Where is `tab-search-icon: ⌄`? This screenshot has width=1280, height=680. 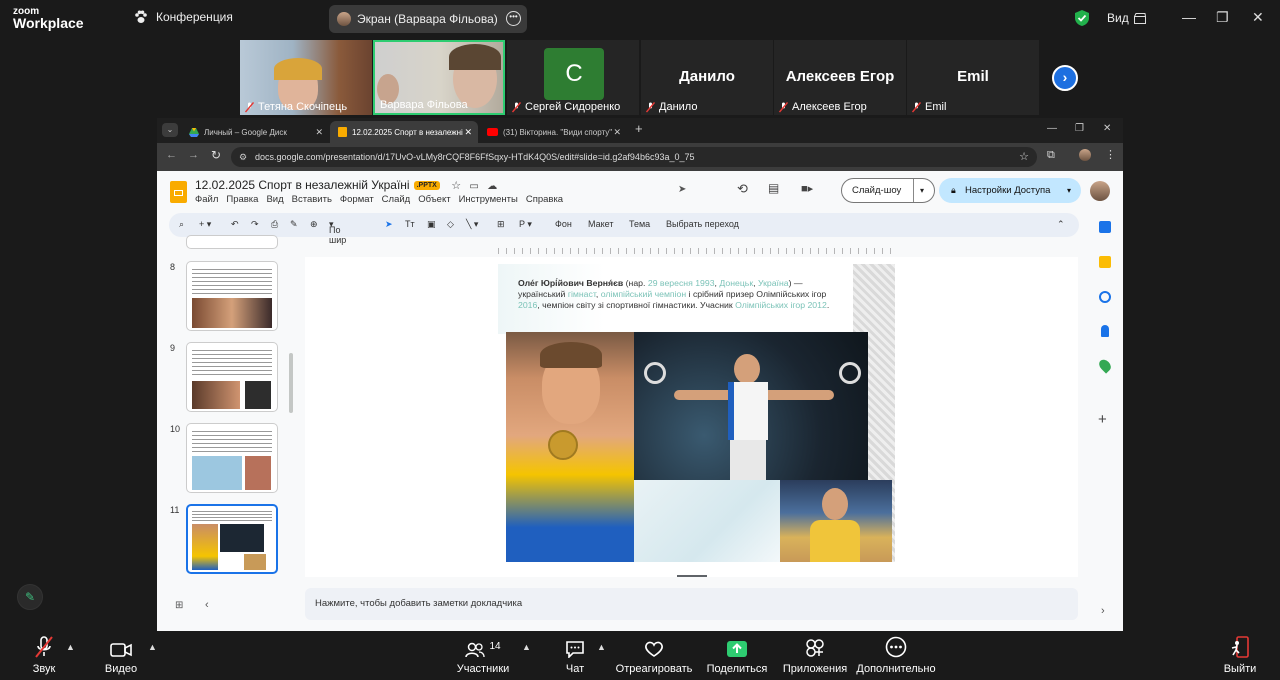
tab-search-icon: ⌄ is located at coordinates (170, 130).